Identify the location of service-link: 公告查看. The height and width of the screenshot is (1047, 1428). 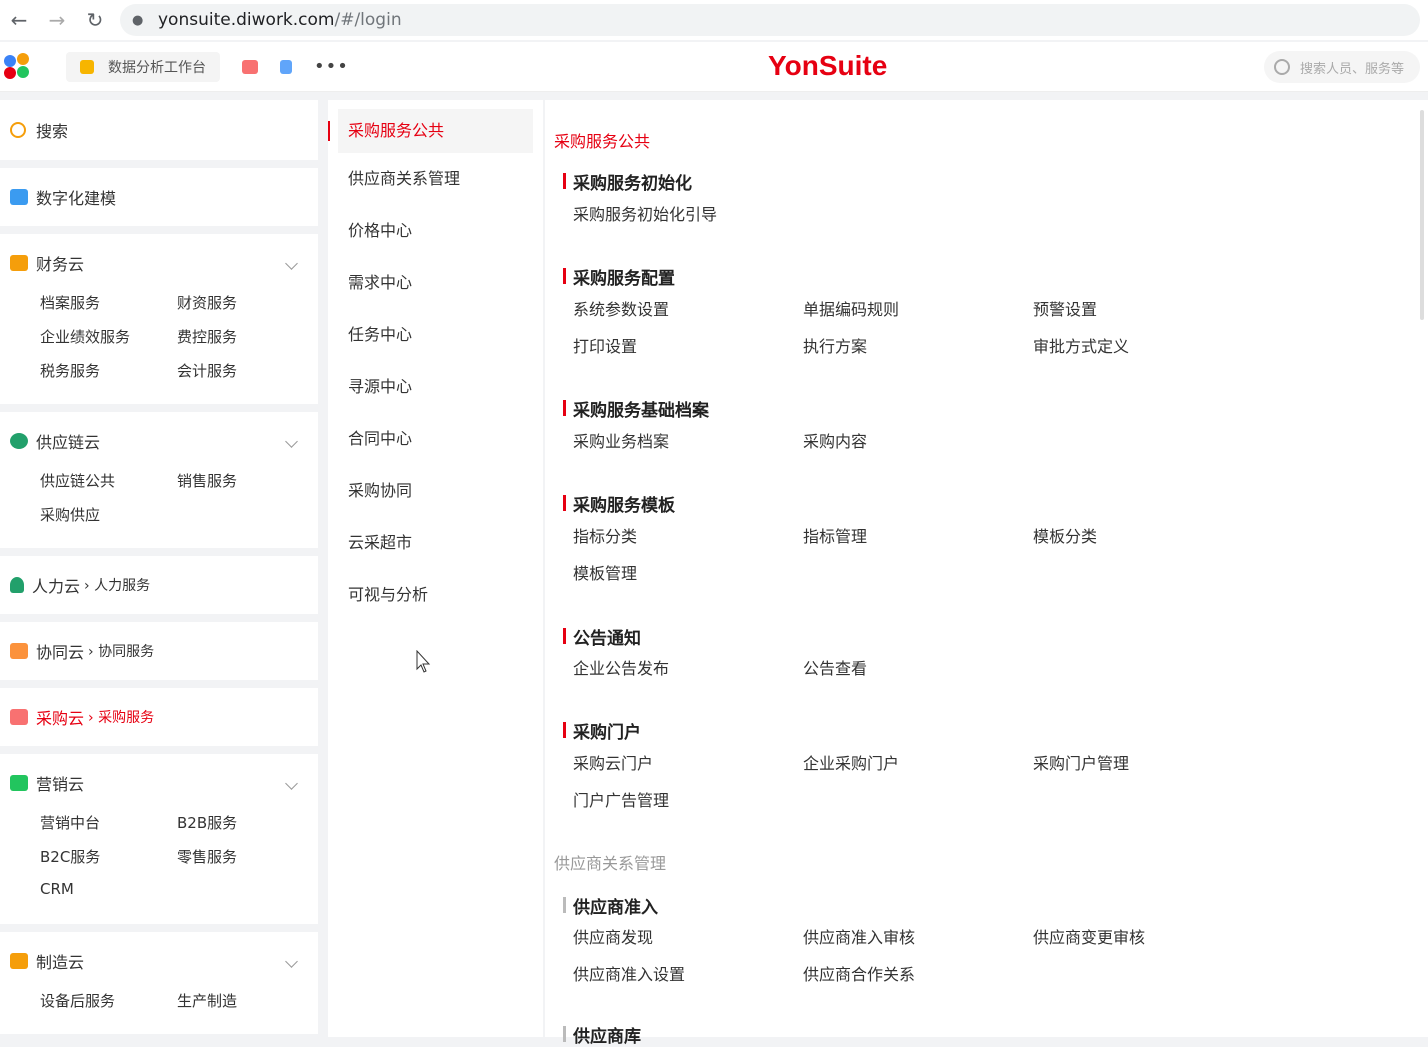
(835, 667).